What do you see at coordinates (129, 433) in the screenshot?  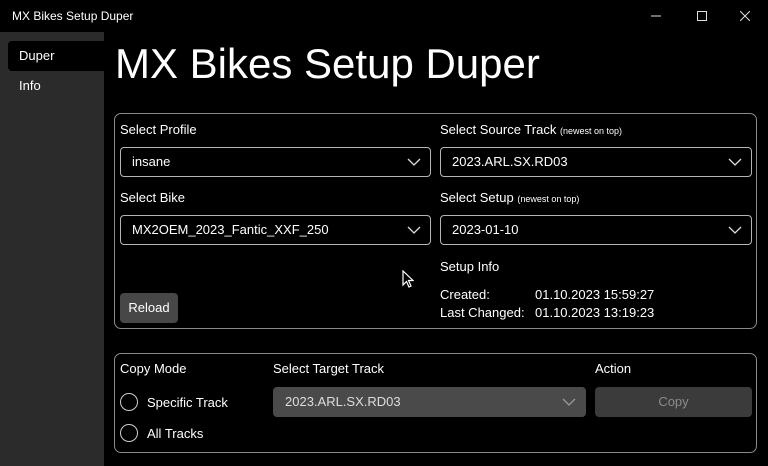 I see `radio-all-tracks` at bounding box center [129, 433].